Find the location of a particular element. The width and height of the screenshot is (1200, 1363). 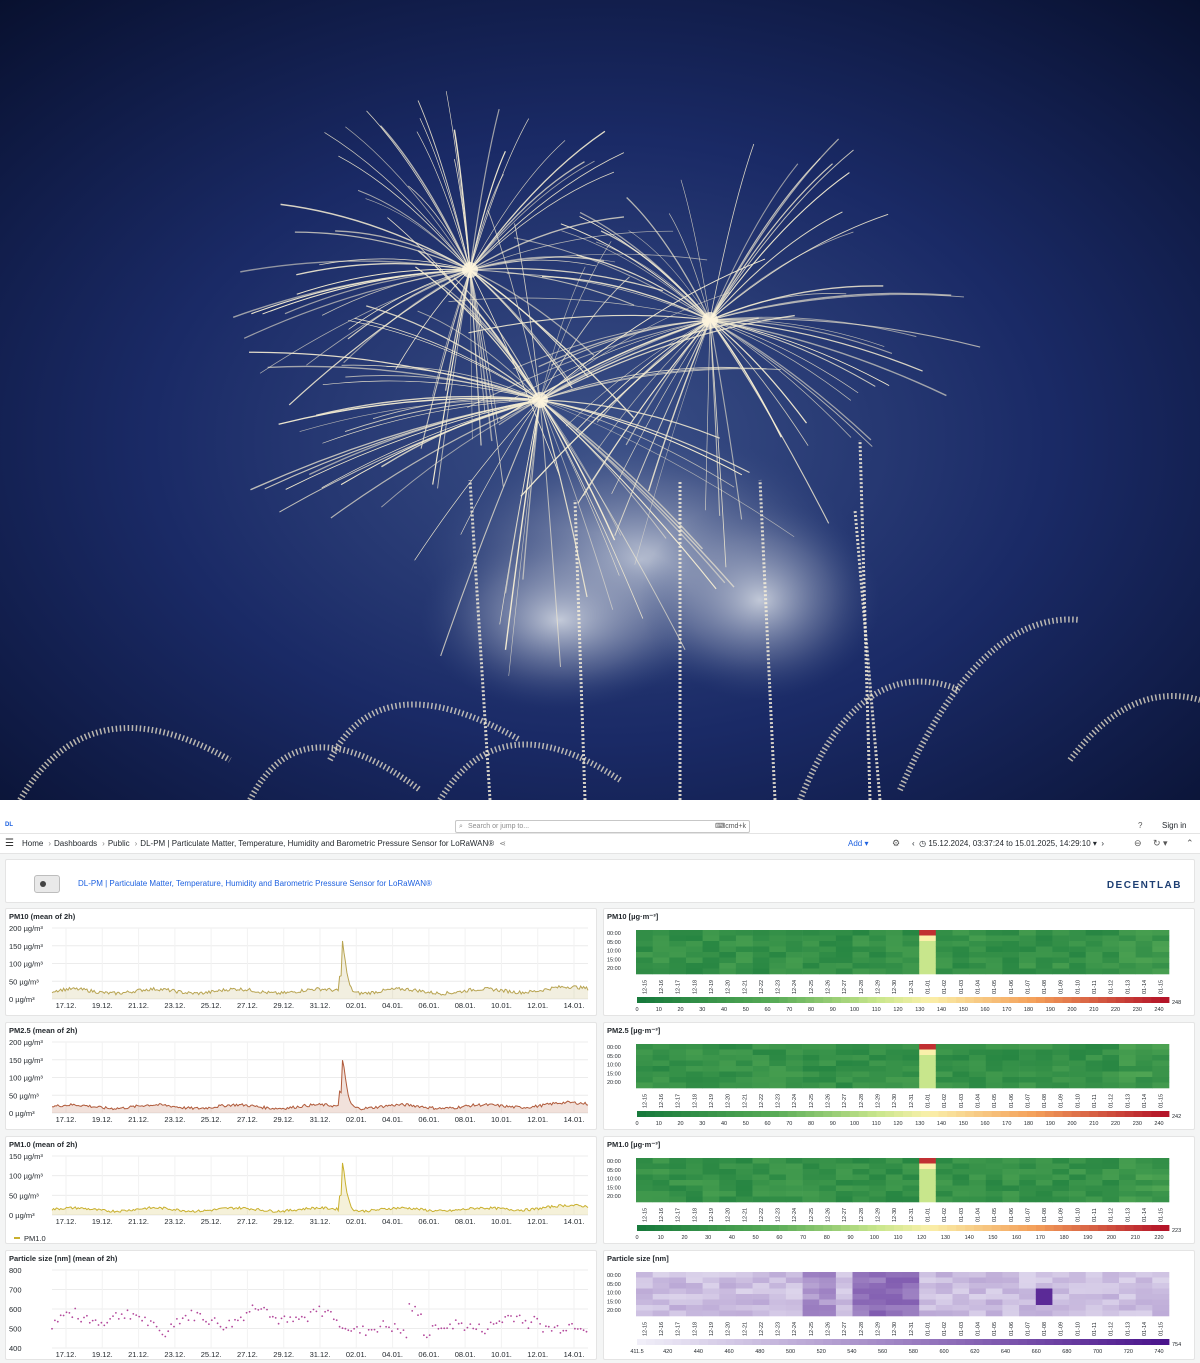

add-button: Add ▾ is located at coordinates (858, 843).